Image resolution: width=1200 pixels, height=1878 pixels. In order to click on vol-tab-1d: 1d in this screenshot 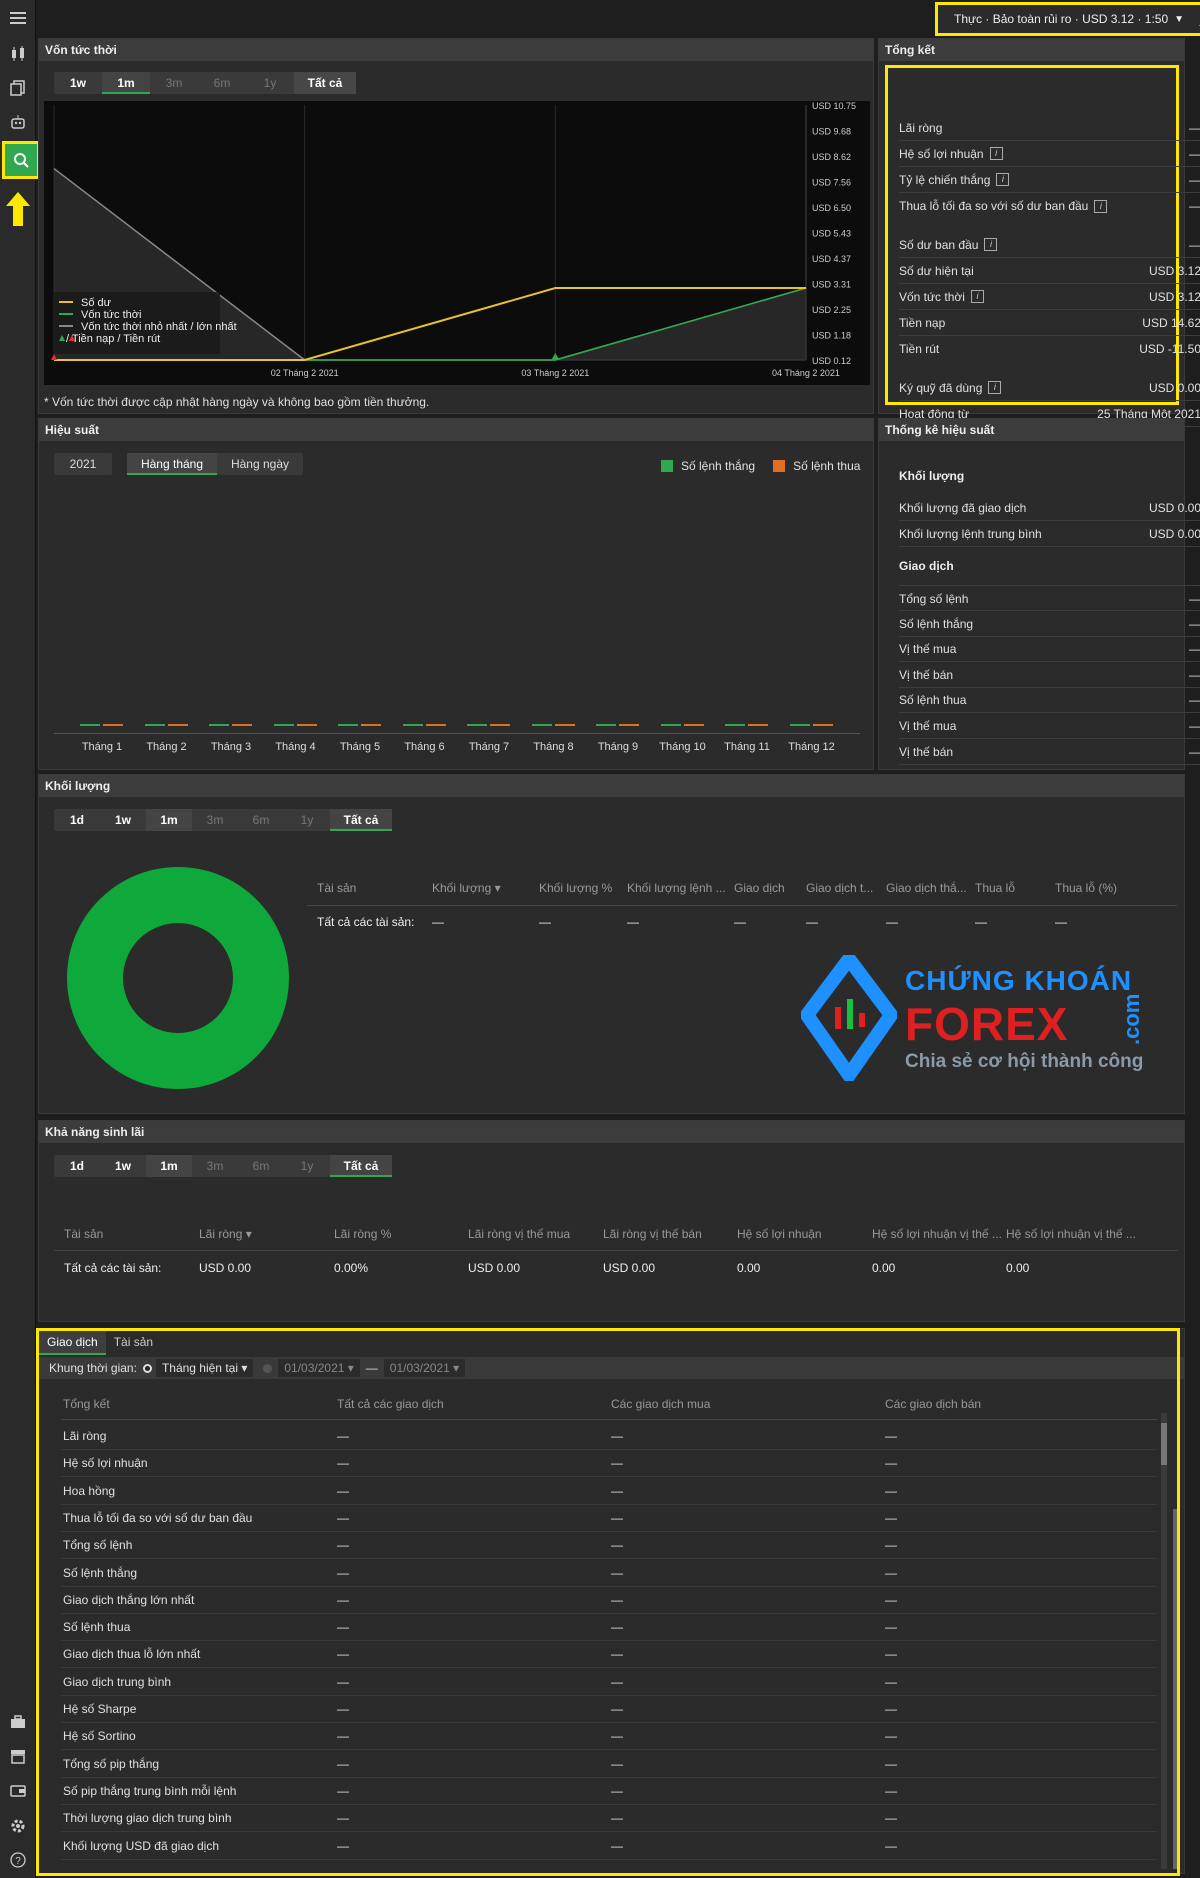, I will do `click(77, 820)`.